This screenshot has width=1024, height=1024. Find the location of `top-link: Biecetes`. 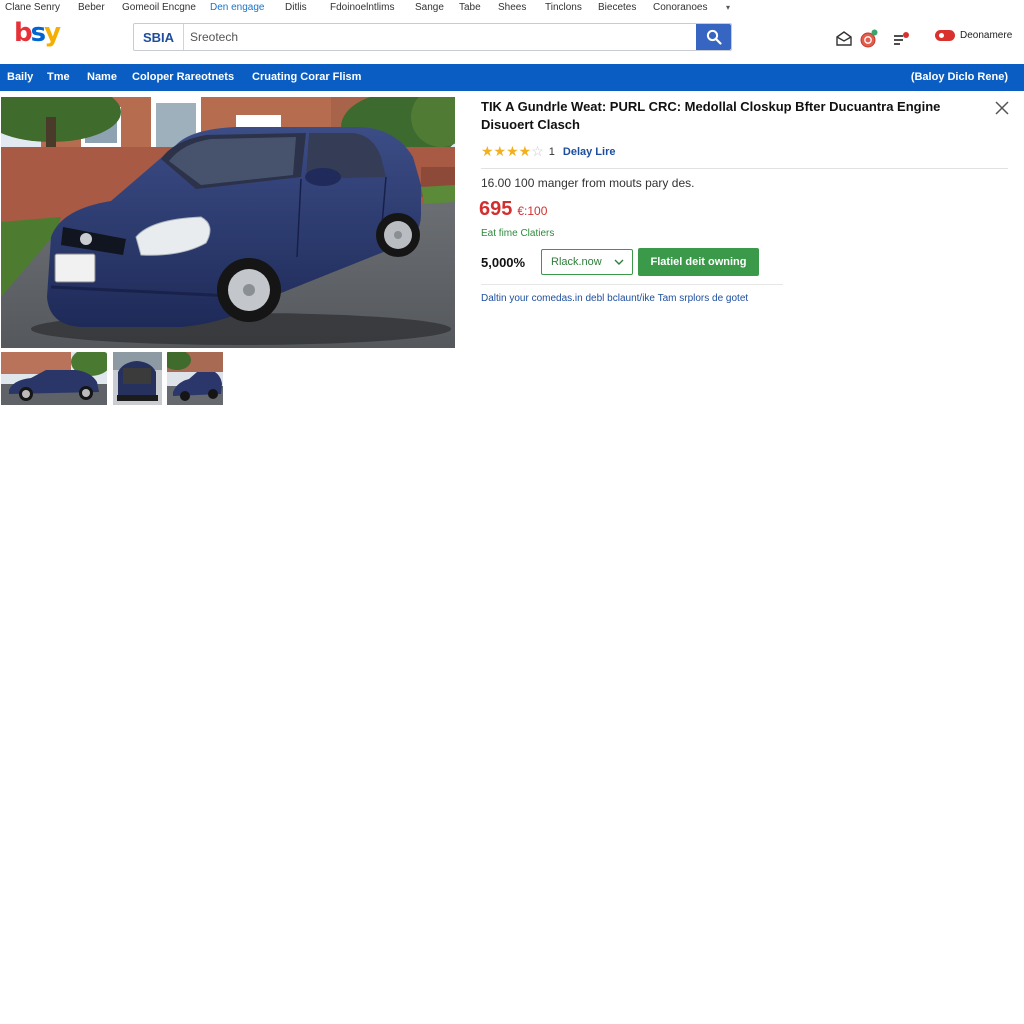

top-link: Biecetes is located at coordinates (617, 7).